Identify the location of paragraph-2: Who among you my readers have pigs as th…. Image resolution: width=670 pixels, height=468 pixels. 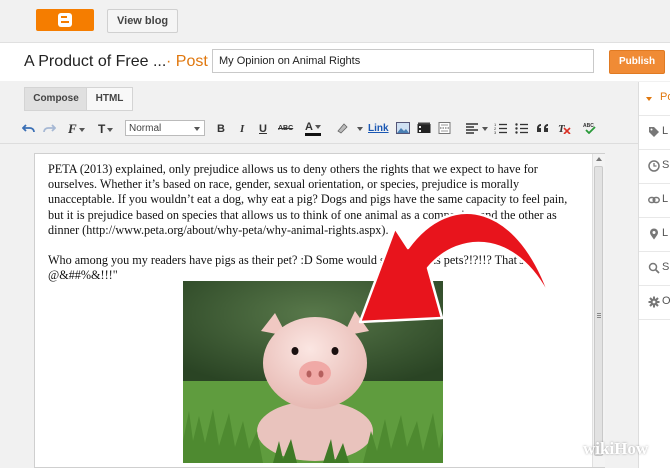
(313, 268).